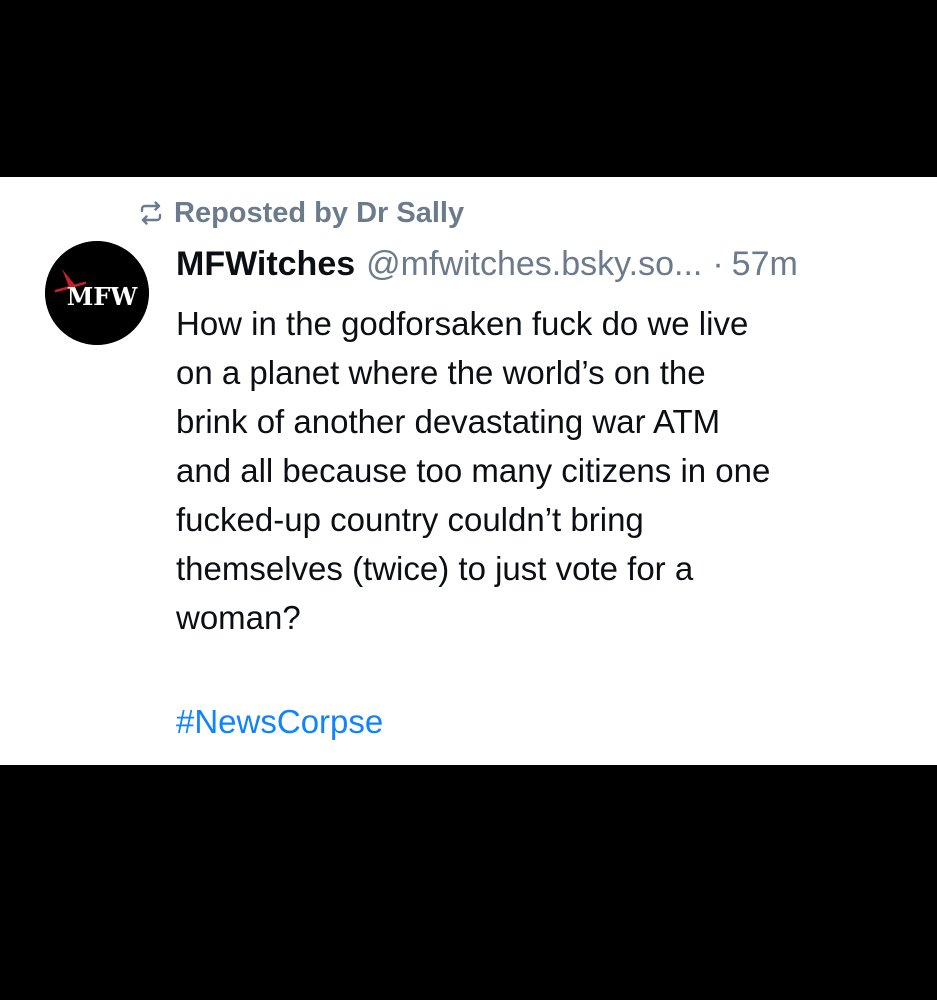  Describe the element at coordinates (238, 617) in the screenshot. I see `post-text-line: woman?` at that location.